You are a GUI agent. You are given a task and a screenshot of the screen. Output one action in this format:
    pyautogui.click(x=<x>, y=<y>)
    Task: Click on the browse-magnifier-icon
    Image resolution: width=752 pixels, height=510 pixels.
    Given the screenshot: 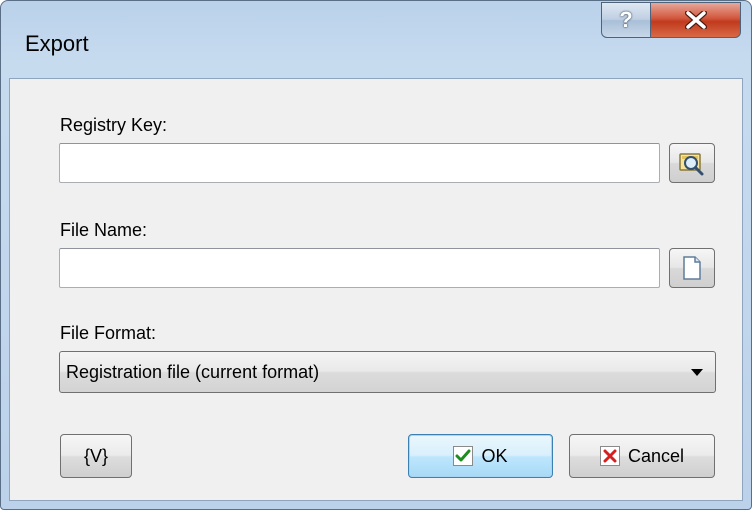 What is the action you would take?
    pyautogui.click(x=691, y=164)
    